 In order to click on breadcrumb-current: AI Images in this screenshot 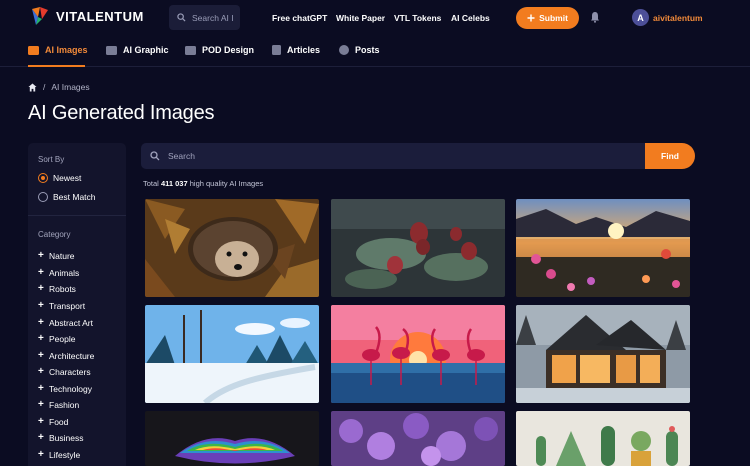, I will do `click(70, 87)`.